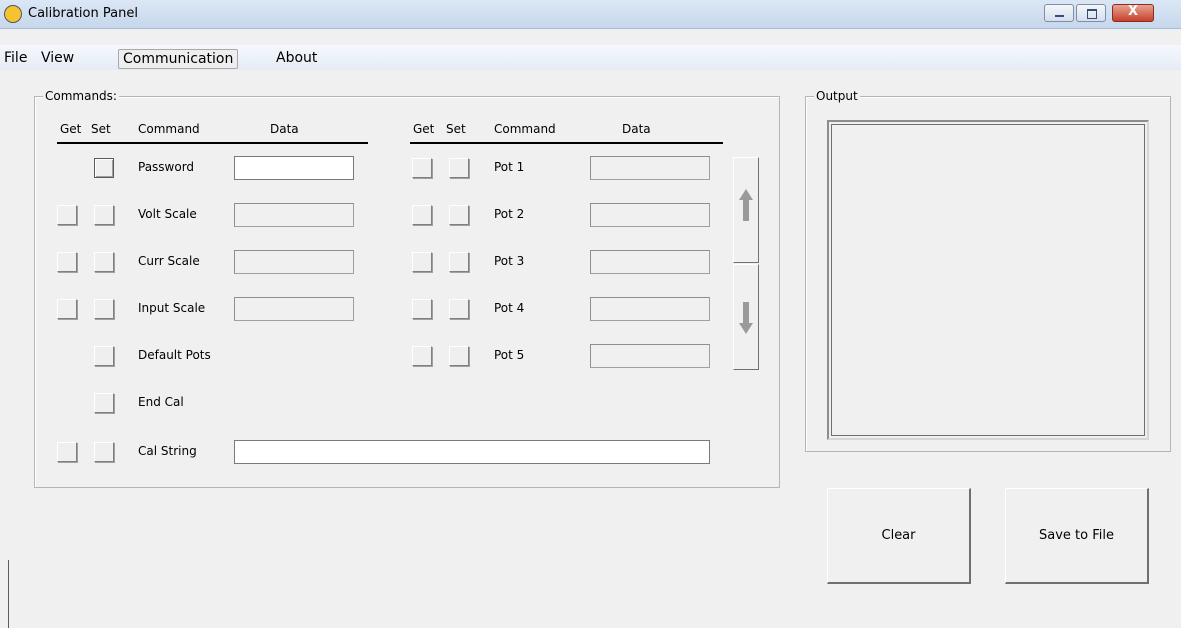 This screenshot has height=628, width=1181. I want to click on right-header-set: Set, so click(456, 129).